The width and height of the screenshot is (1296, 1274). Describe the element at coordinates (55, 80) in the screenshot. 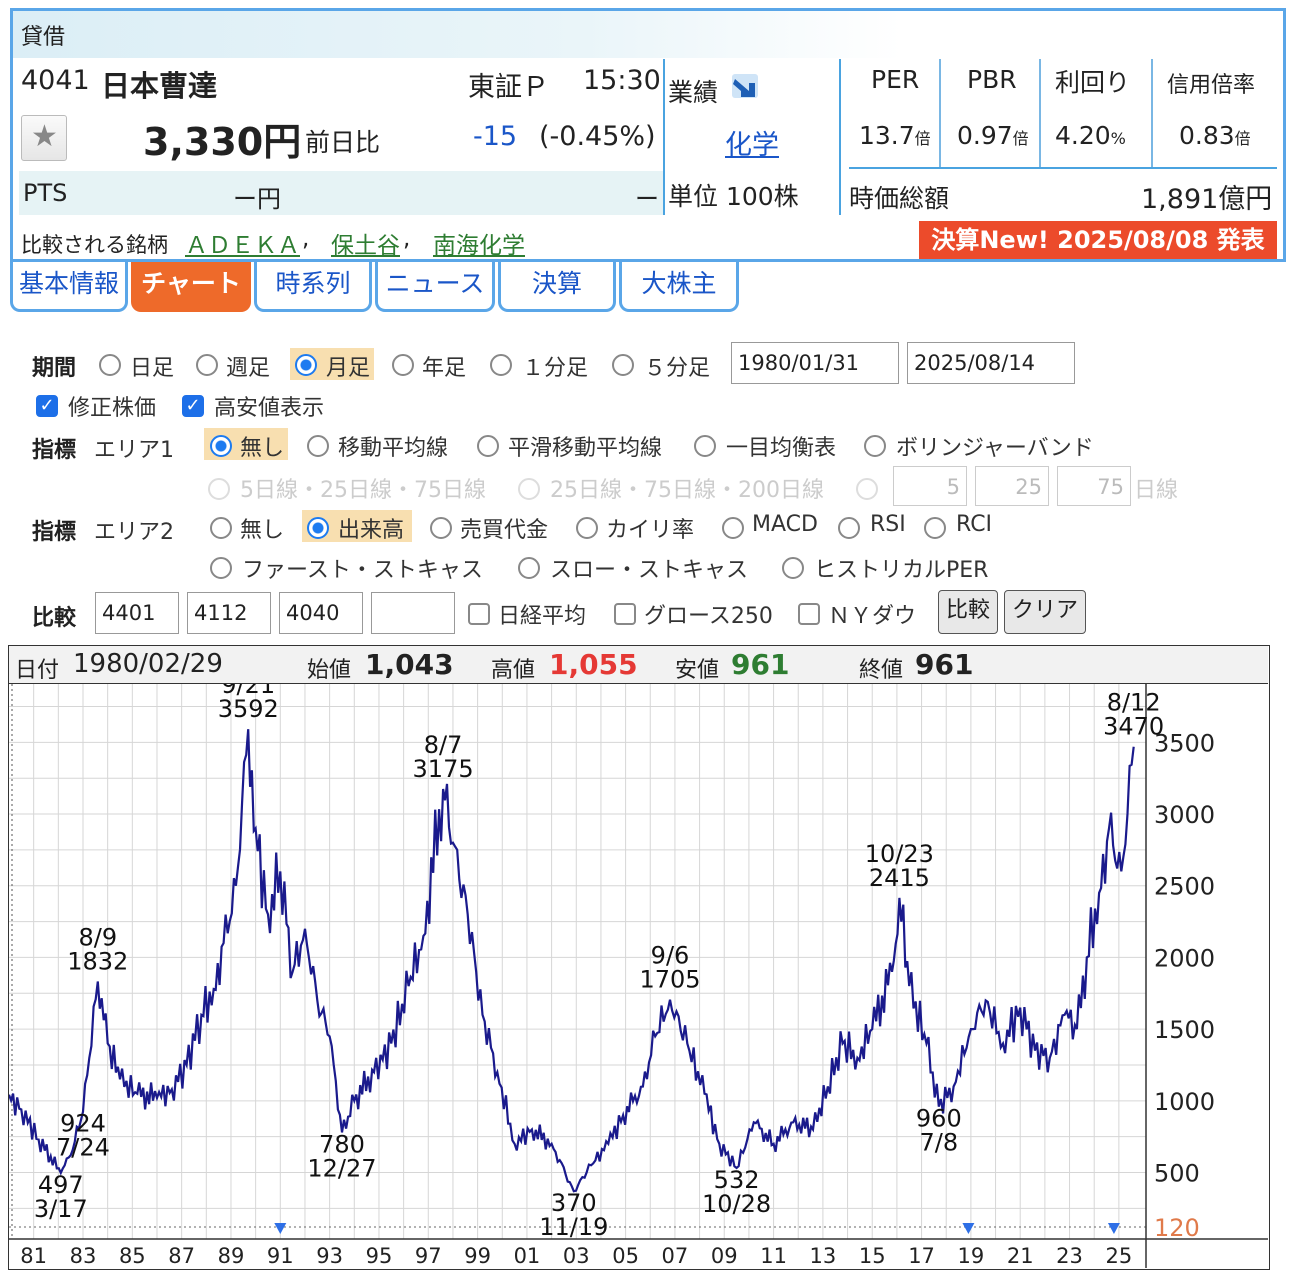

I see `stock-code: 4041` at that location.